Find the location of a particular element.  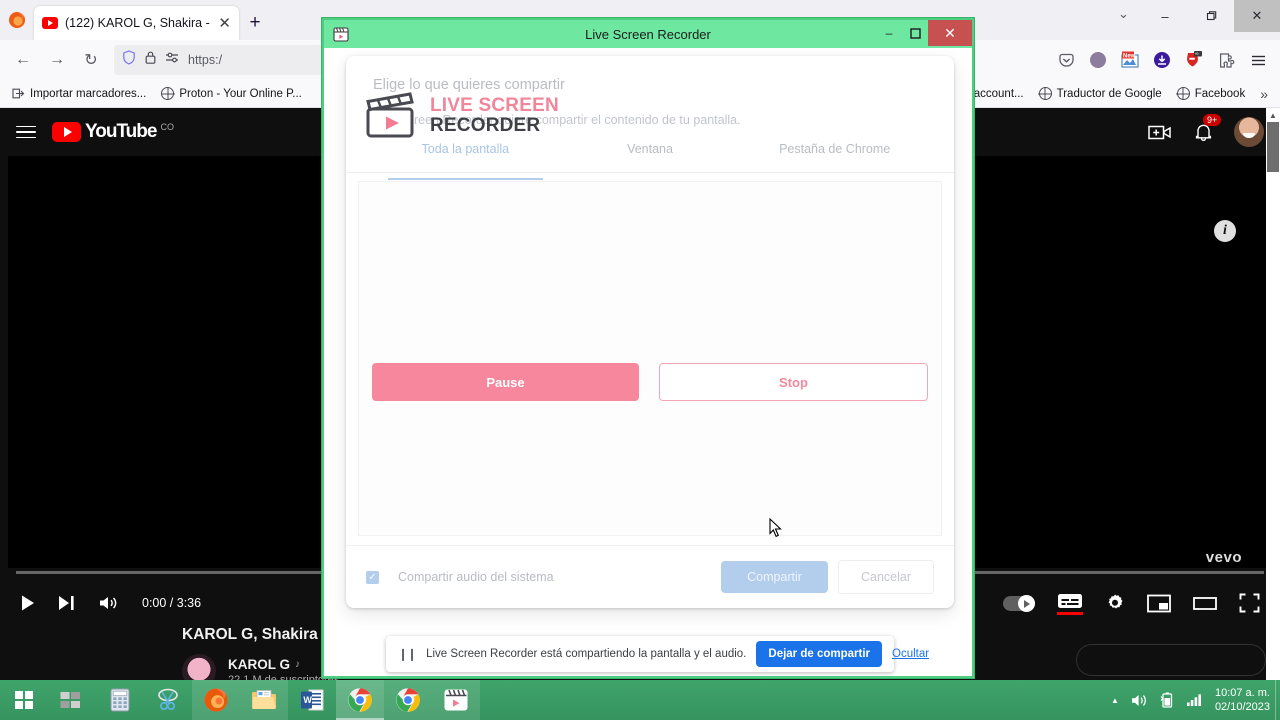

extensions-puzzle-icon is located at coordinates (1226, 60).